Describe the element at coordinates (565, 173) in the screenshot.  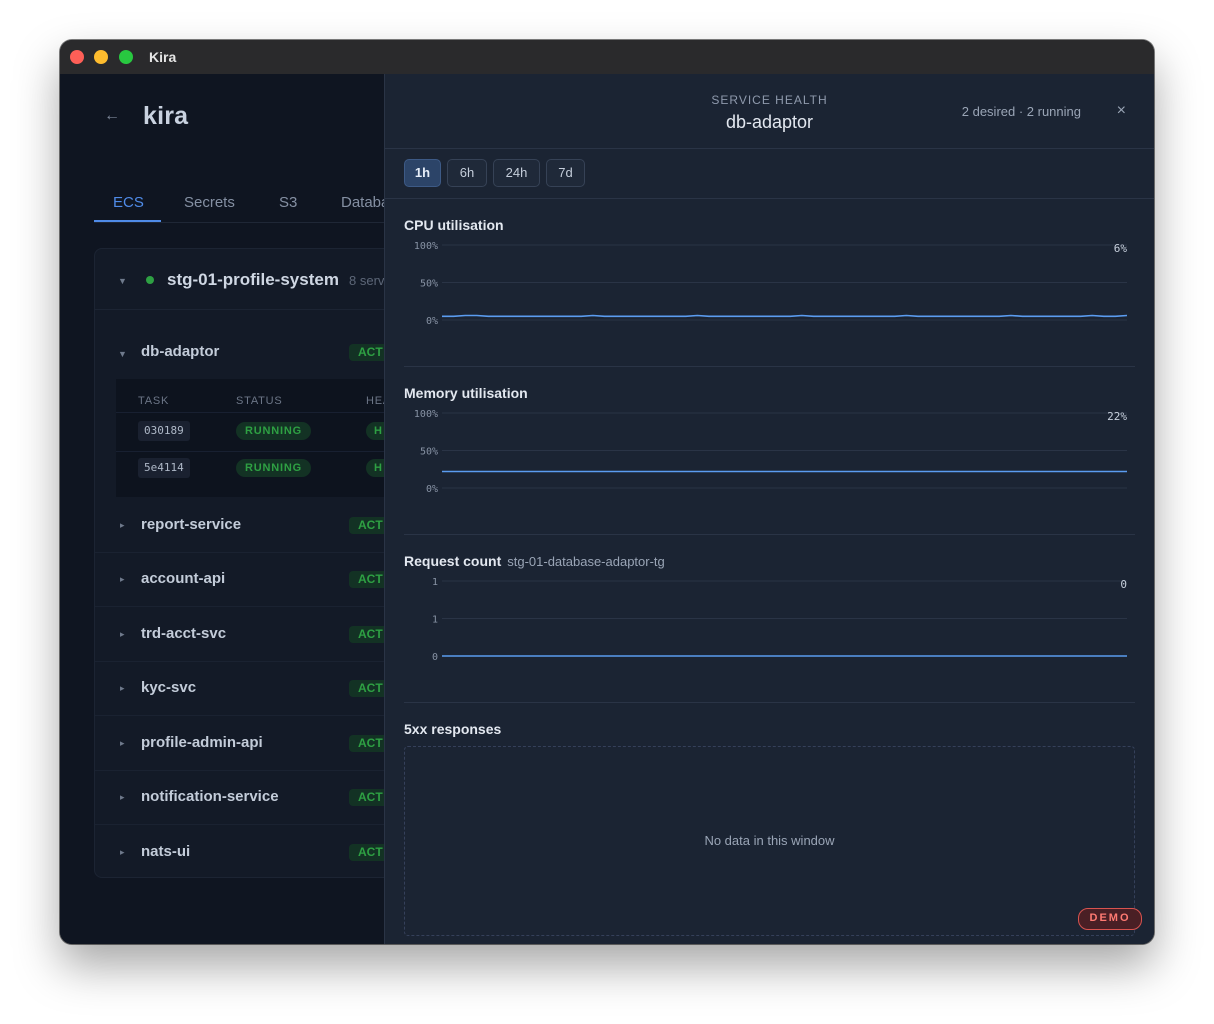
I see `range-button-7d: 7d` at that location.